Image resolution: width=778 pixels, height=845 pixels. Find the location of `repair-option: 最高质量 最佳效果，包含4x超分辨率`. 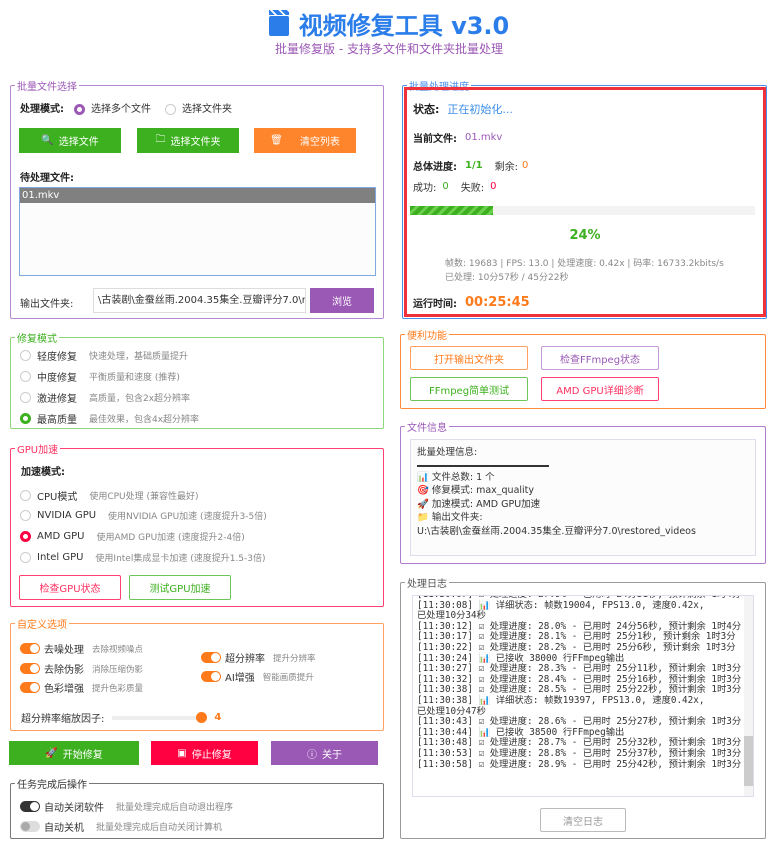

repair-option: 最高质量 最佳效果，包含4x超分辨率 is located at coordinates (109, 418).